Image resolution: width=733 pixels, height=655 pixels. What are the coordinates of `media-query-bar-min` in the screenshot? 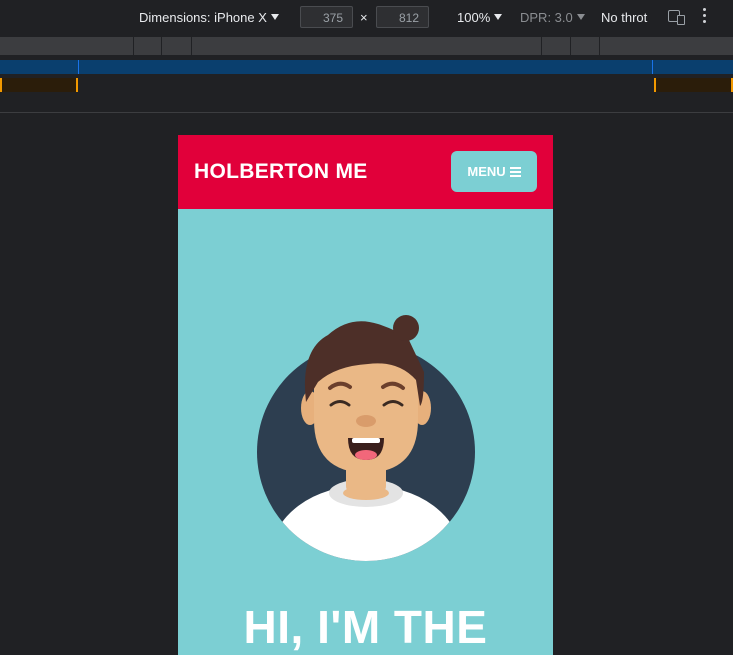 It's located at (366, 85).